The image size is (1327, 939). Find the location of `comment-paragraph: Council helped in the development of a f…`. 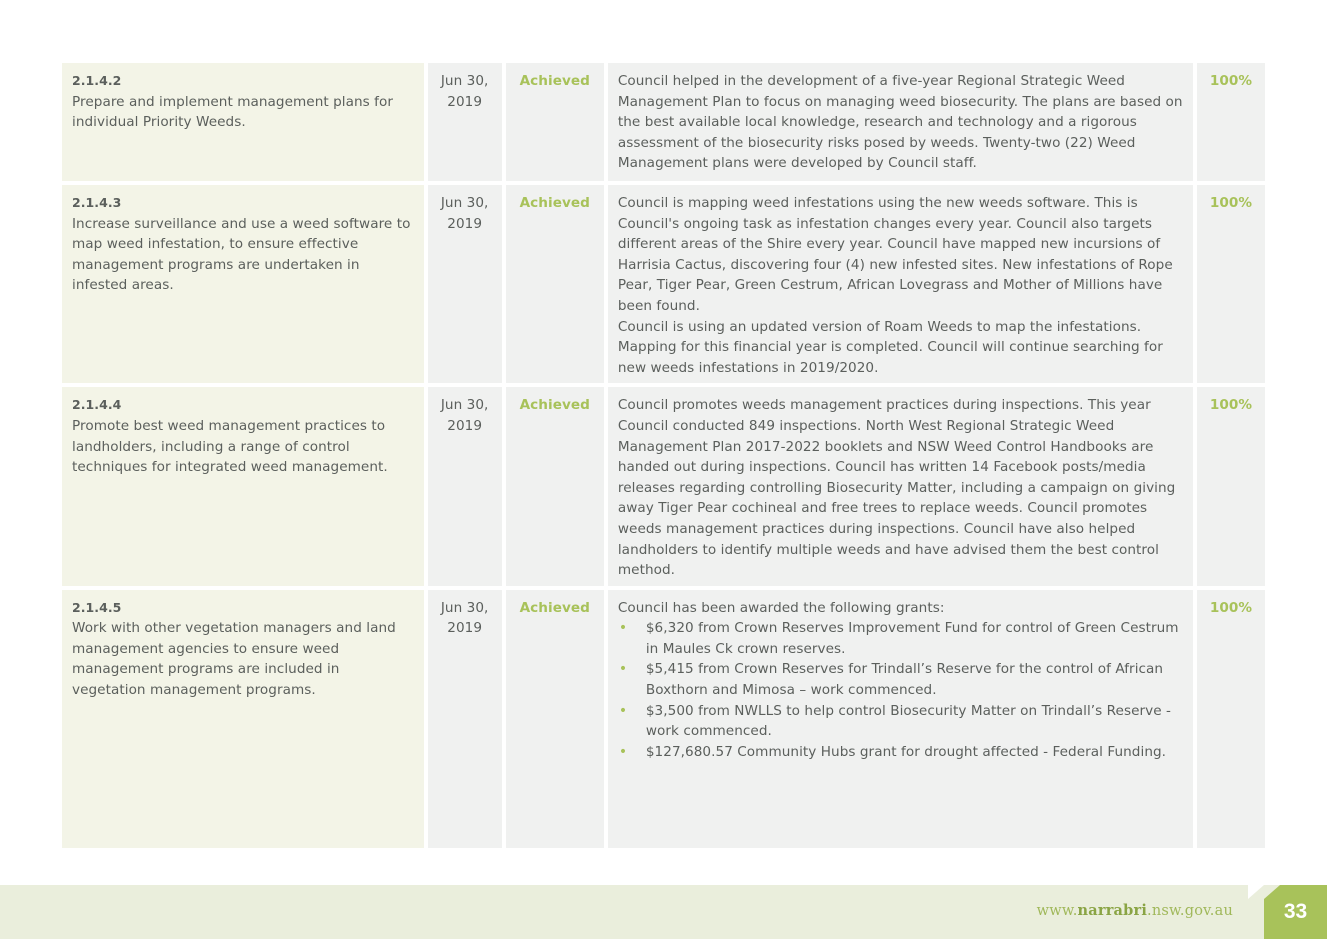

comment-paragraph: Council helped in the development of a f… is located at coordinates (900, 122).